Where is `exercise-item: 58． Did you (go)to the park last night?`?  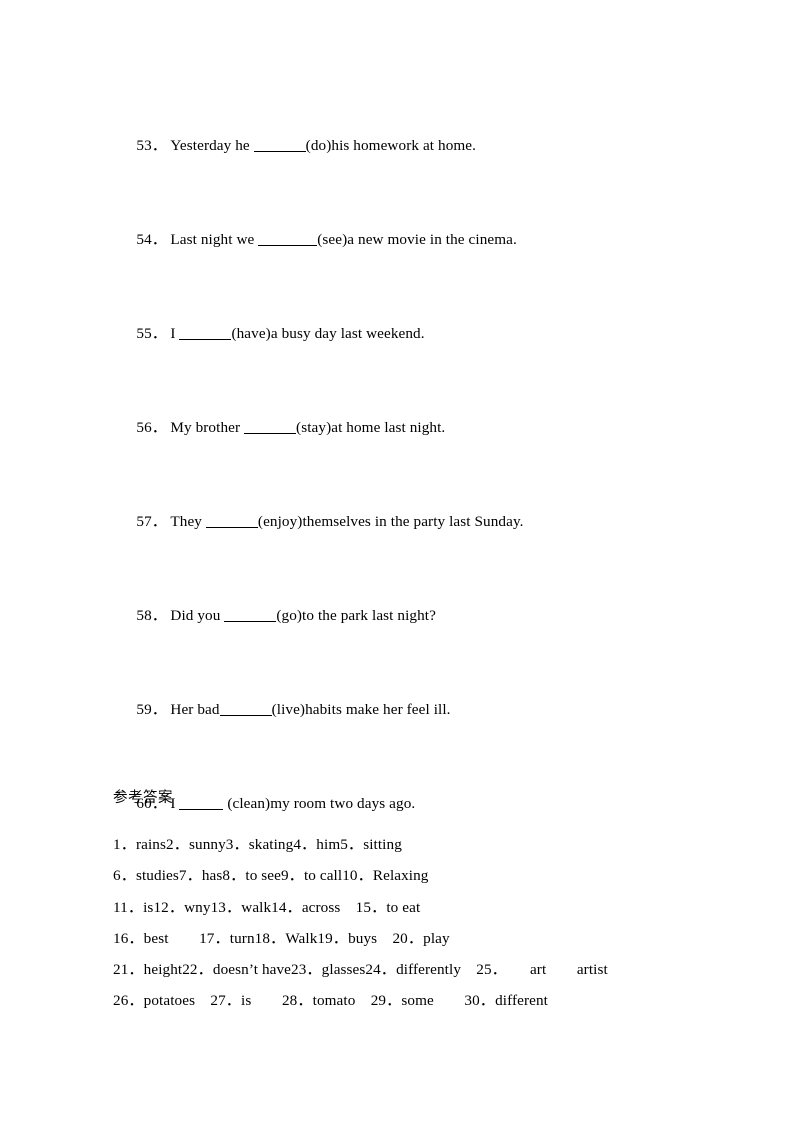 exercise-item: 58． Did you (go)to the park last night? is located at coordinates (413, 615).